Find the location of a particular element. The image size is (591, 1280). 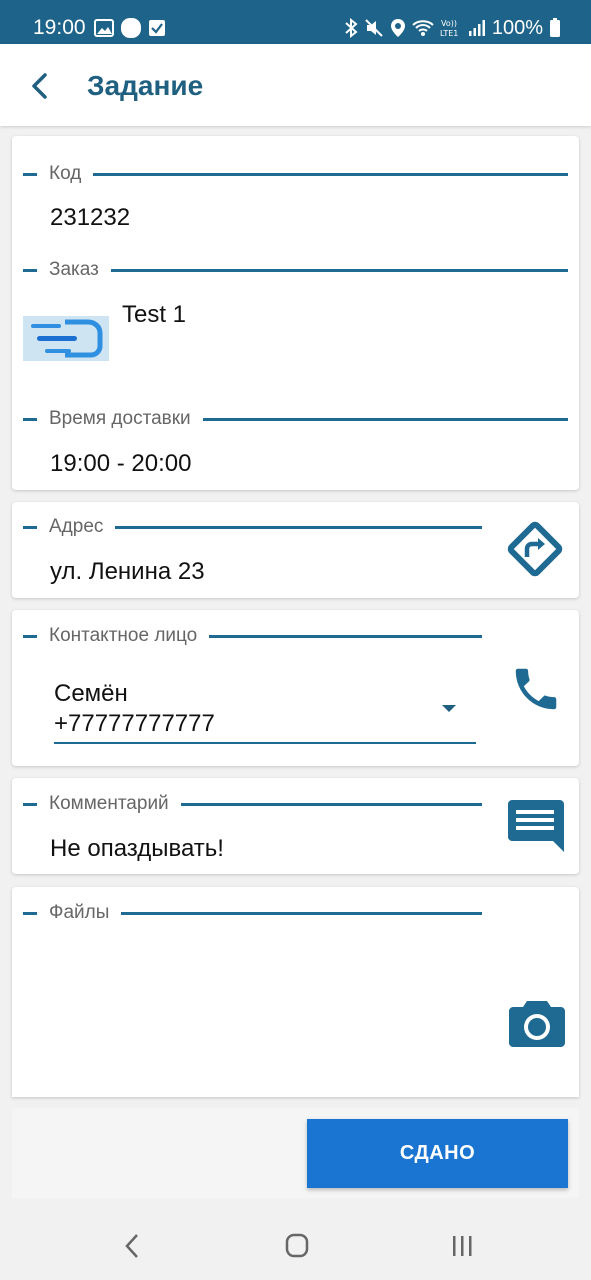

camera-icon is located at coordinates (537, 1024).